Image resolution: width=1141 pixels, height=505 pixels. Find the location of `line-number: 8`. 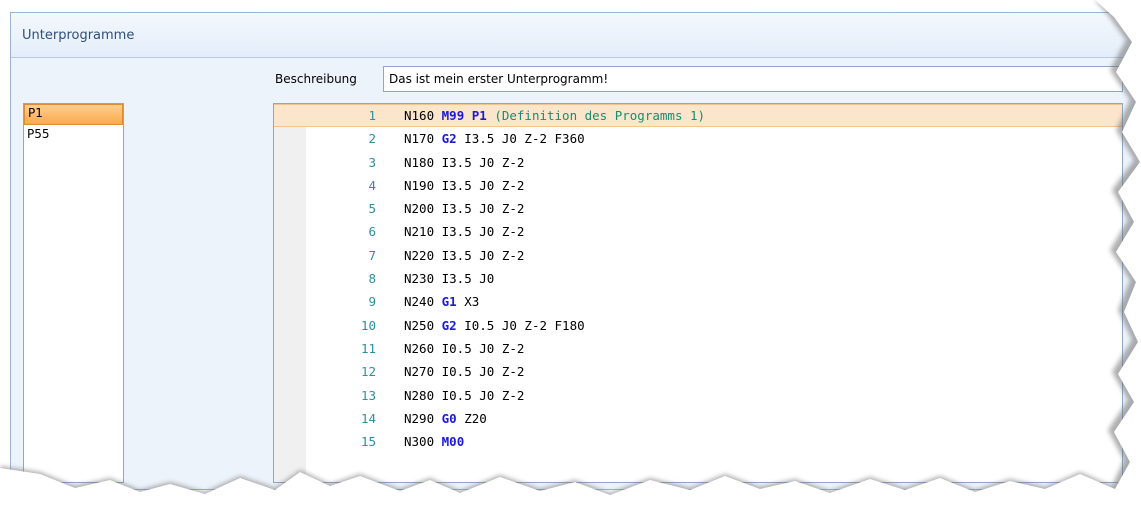

line-number: 8 is located at coordinates (372, 279).